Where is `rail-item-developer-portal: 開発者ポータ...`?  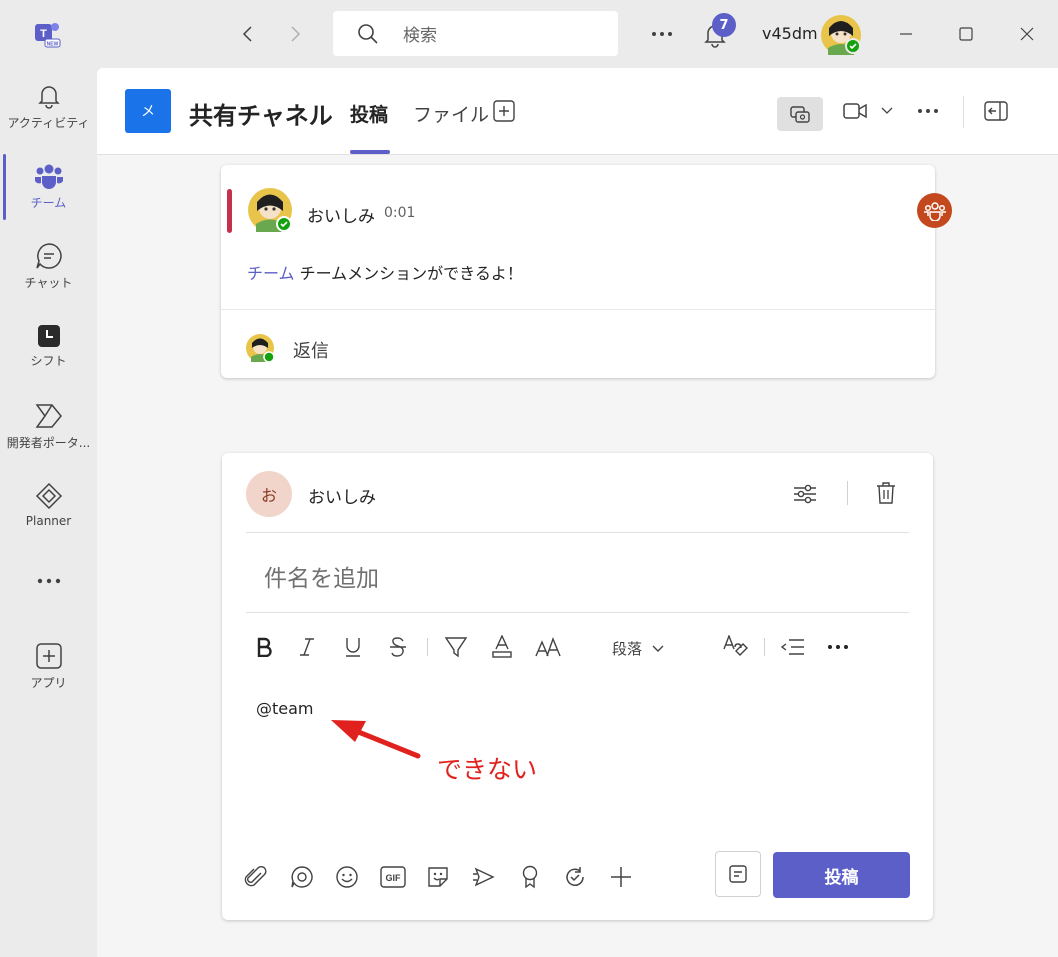
rail-item-developer-portal: 開発者ポータ... is located at coordinates (48, 426).